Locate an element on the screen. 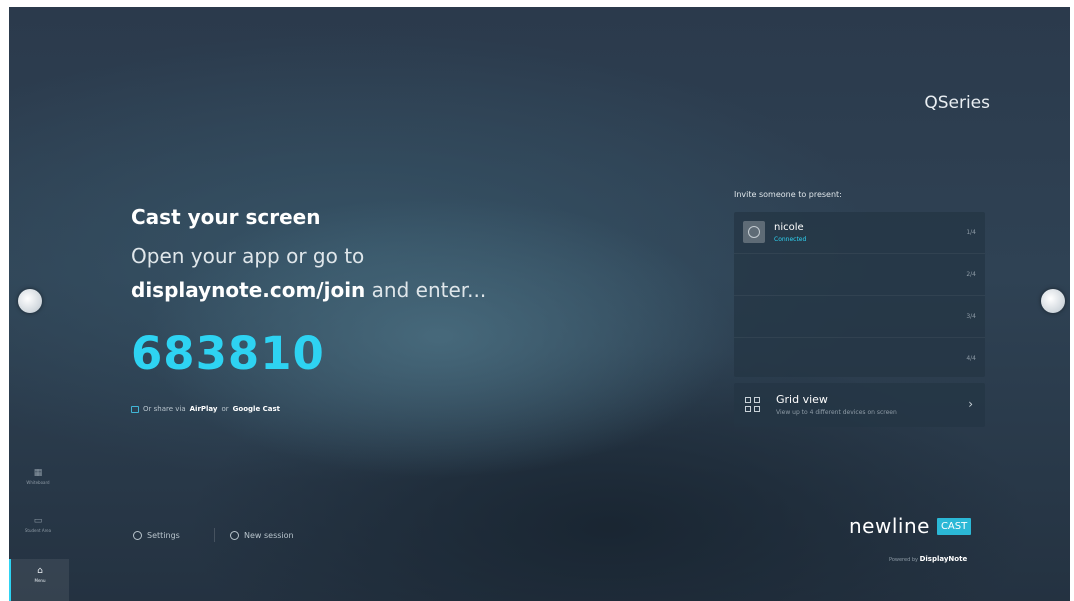 This screenshot has width=1074, height=601. divider is located at coordinates (214, 535).